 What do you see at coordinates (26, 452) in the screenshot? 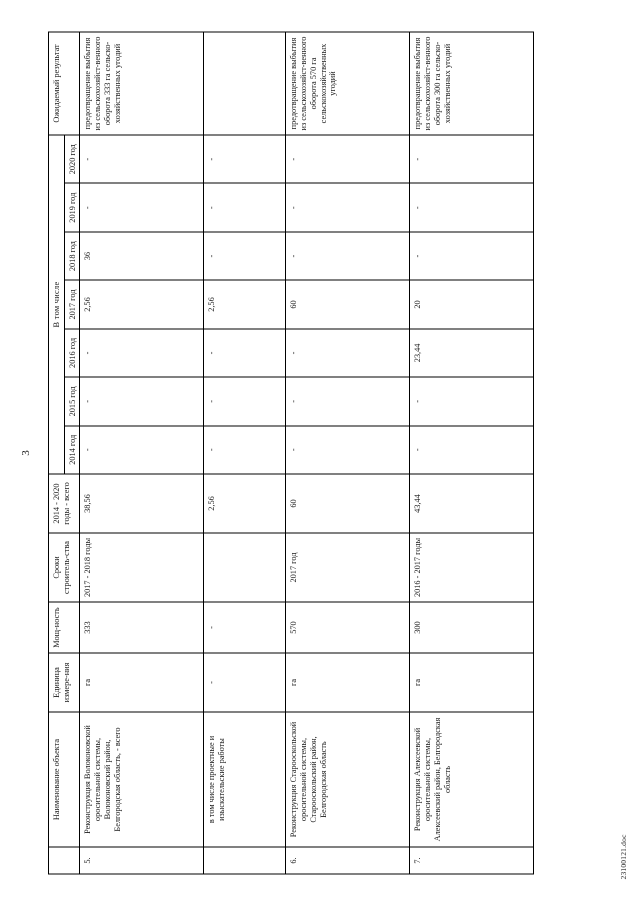
I see `page-number: 3` at bounding box center [26, 452].